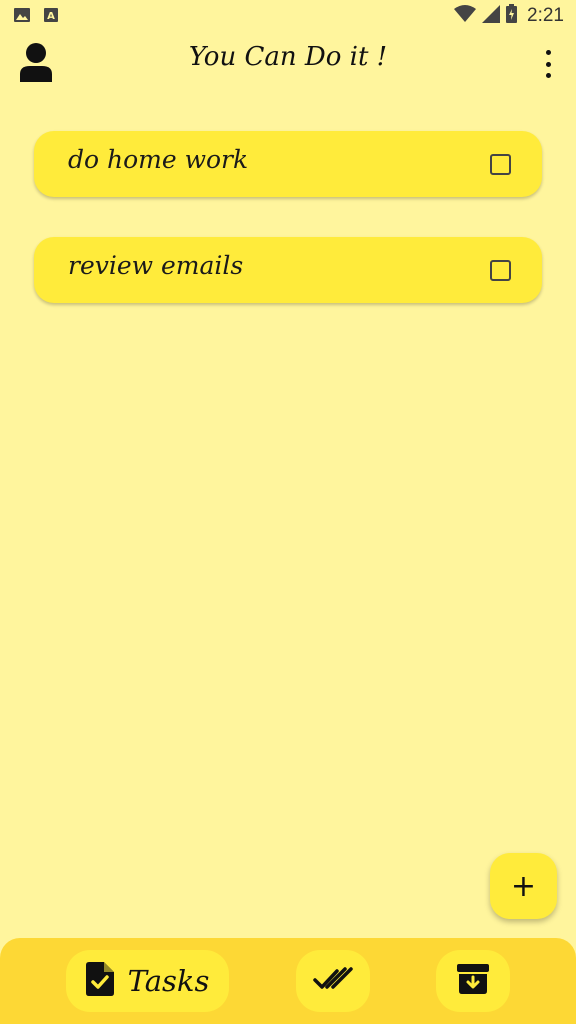  I want to click on svg-text: A, so click(51, 16).